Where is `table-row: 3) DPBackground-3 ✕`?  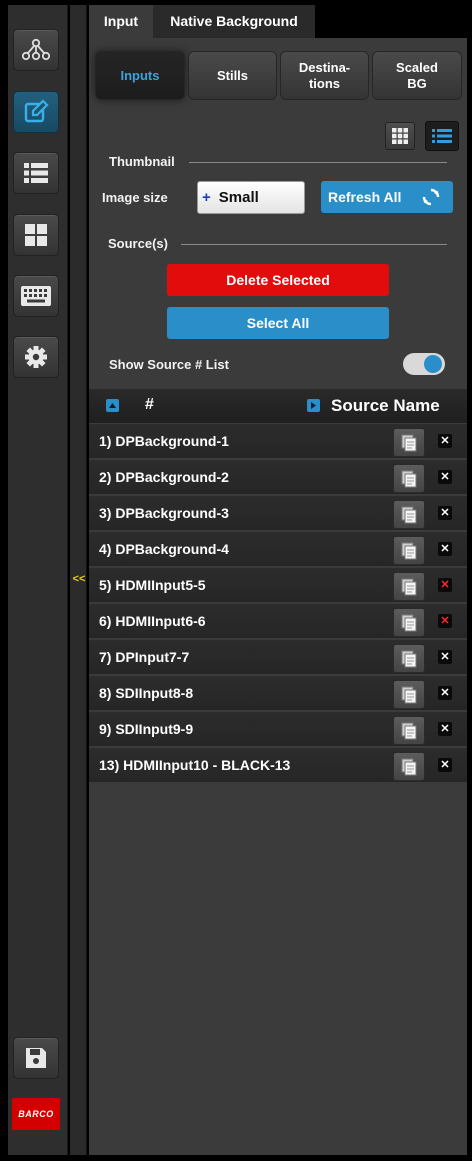
table-row: 3) DPBackground-3 ✕ is located at coordinates (278, 514).